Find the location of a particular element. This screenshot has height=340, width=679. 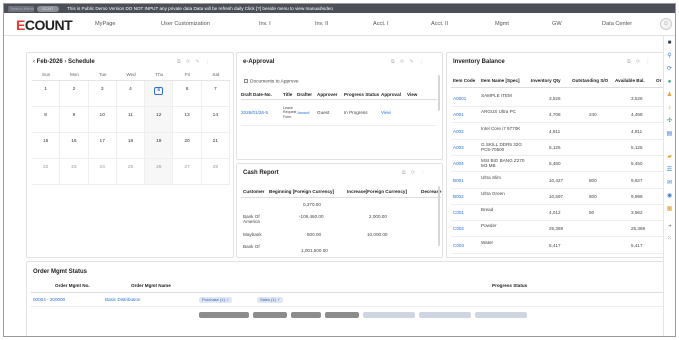

order-no-link: 00004 - 200000 is located at coordinates (49, 299).